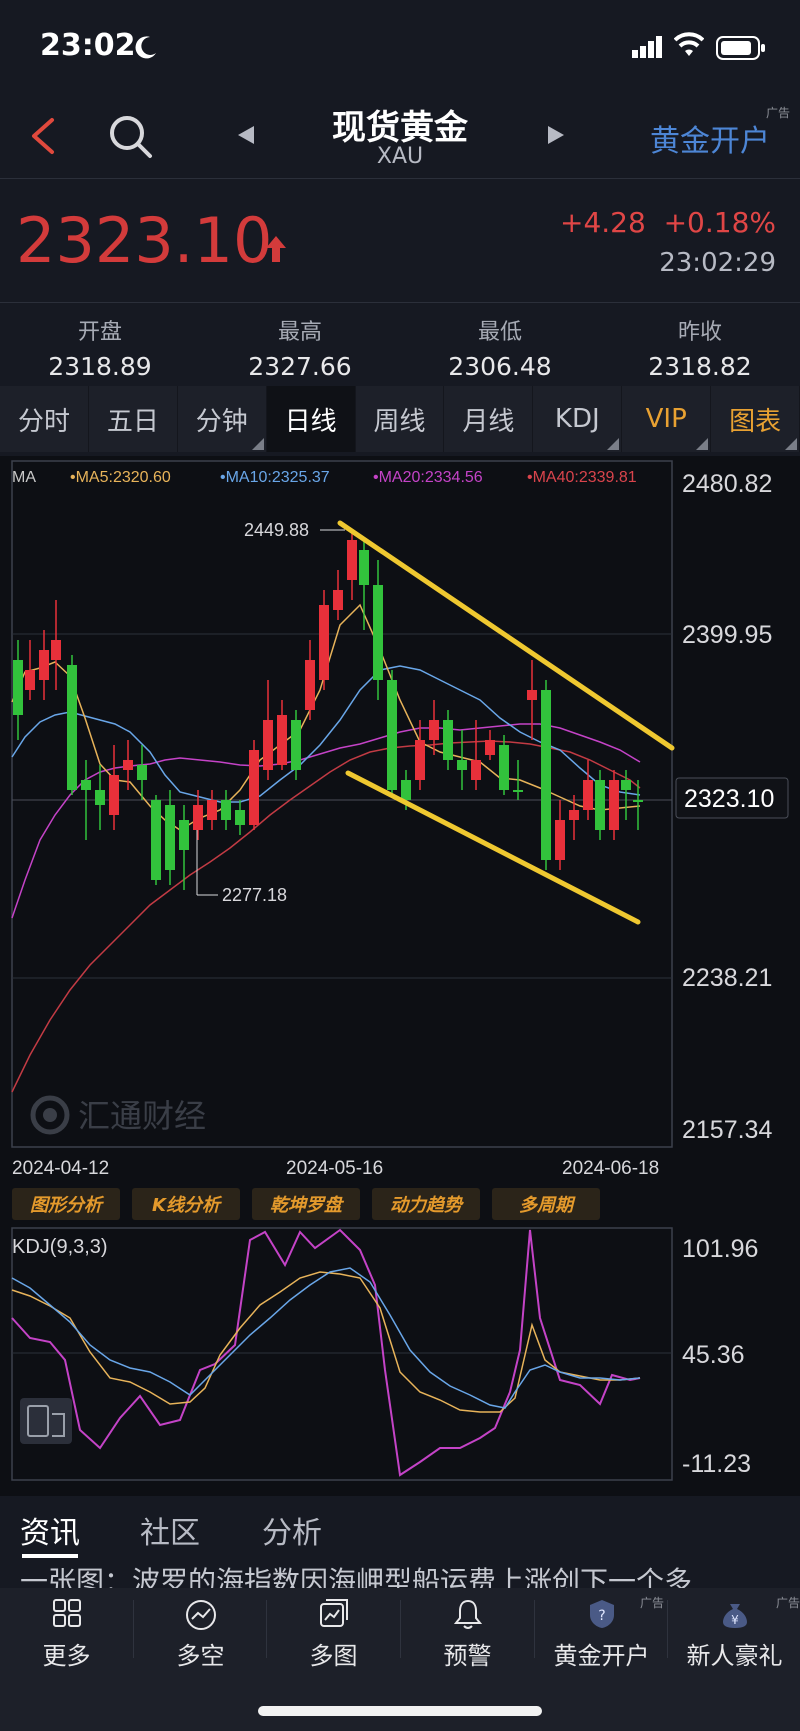  Describe the element at coordinates (306, 1204) in the screenshot. I see `tool-compass: 乾坤罗盘` at that location.